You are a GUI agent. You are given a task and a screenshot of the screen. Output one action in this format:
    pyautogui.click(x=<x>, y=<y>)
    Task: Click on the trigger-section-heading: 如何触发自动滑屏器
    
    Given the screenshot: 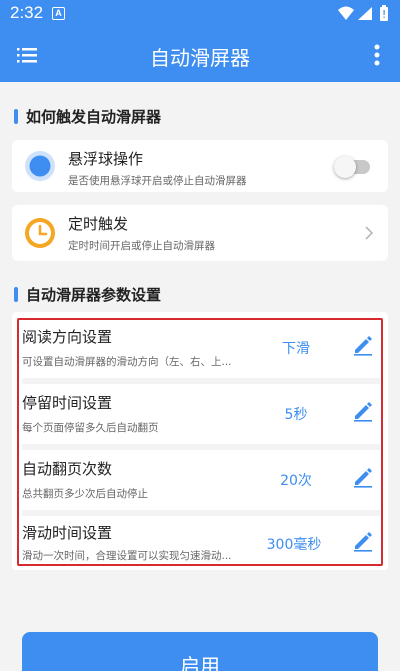 What is the action you would take?
    pyautogui.click(x=87, y=116)
    